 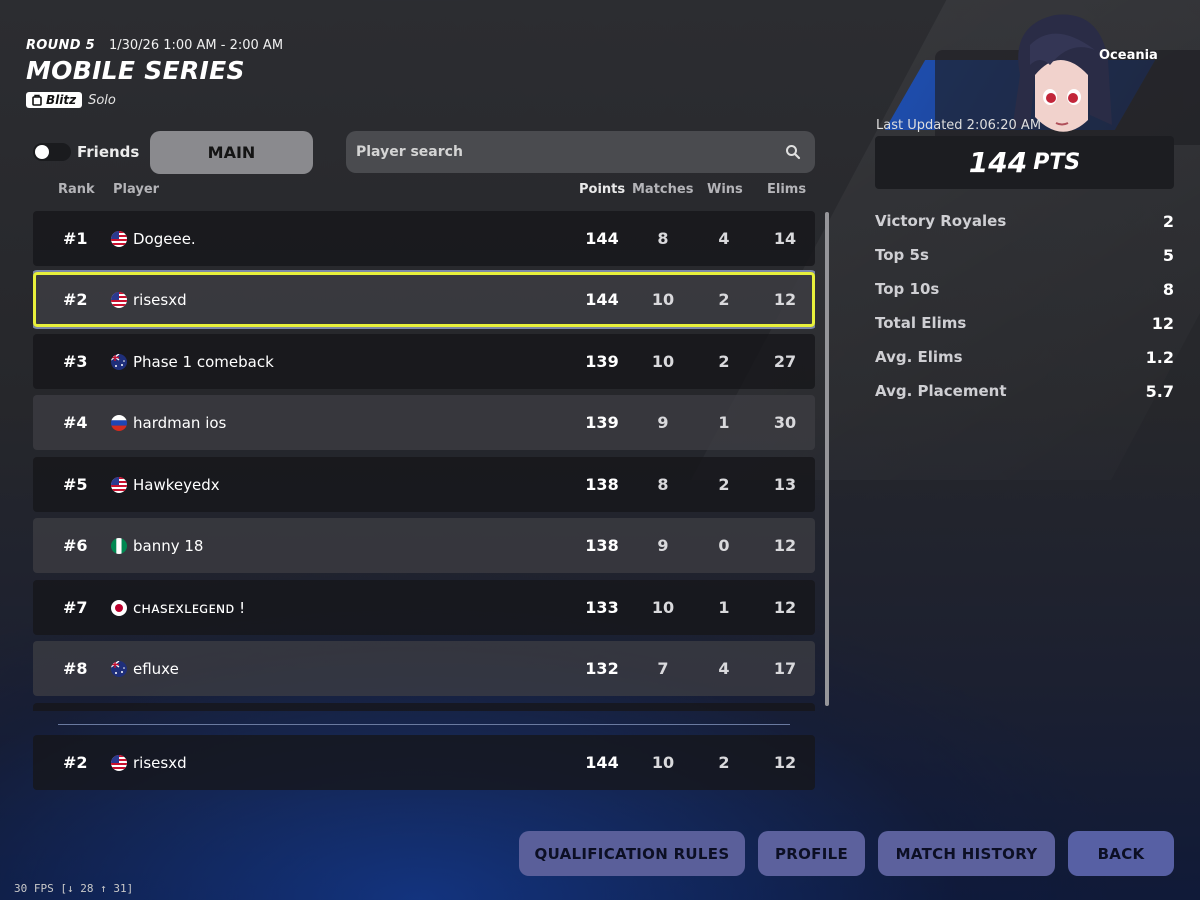 I want to click on stat-value: 1.2, so click(x=1159, y=357).